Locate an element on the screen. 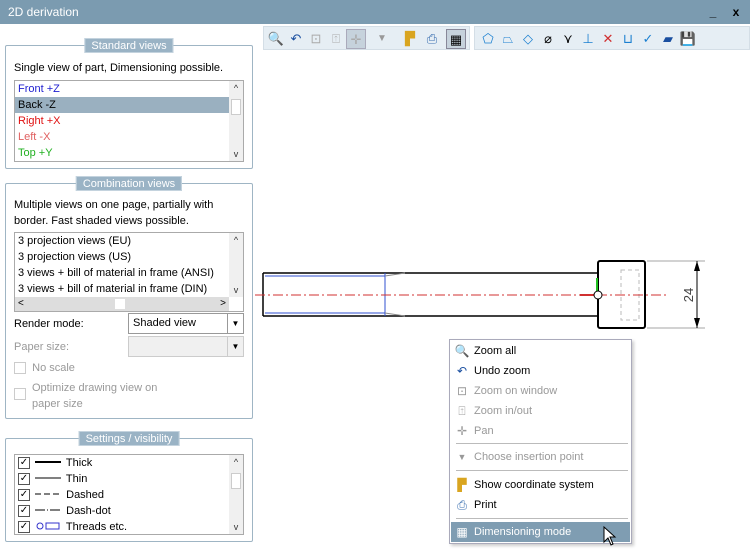 The image size is (750, 549). setting-label: Thick is located at coordinates (79, 463).